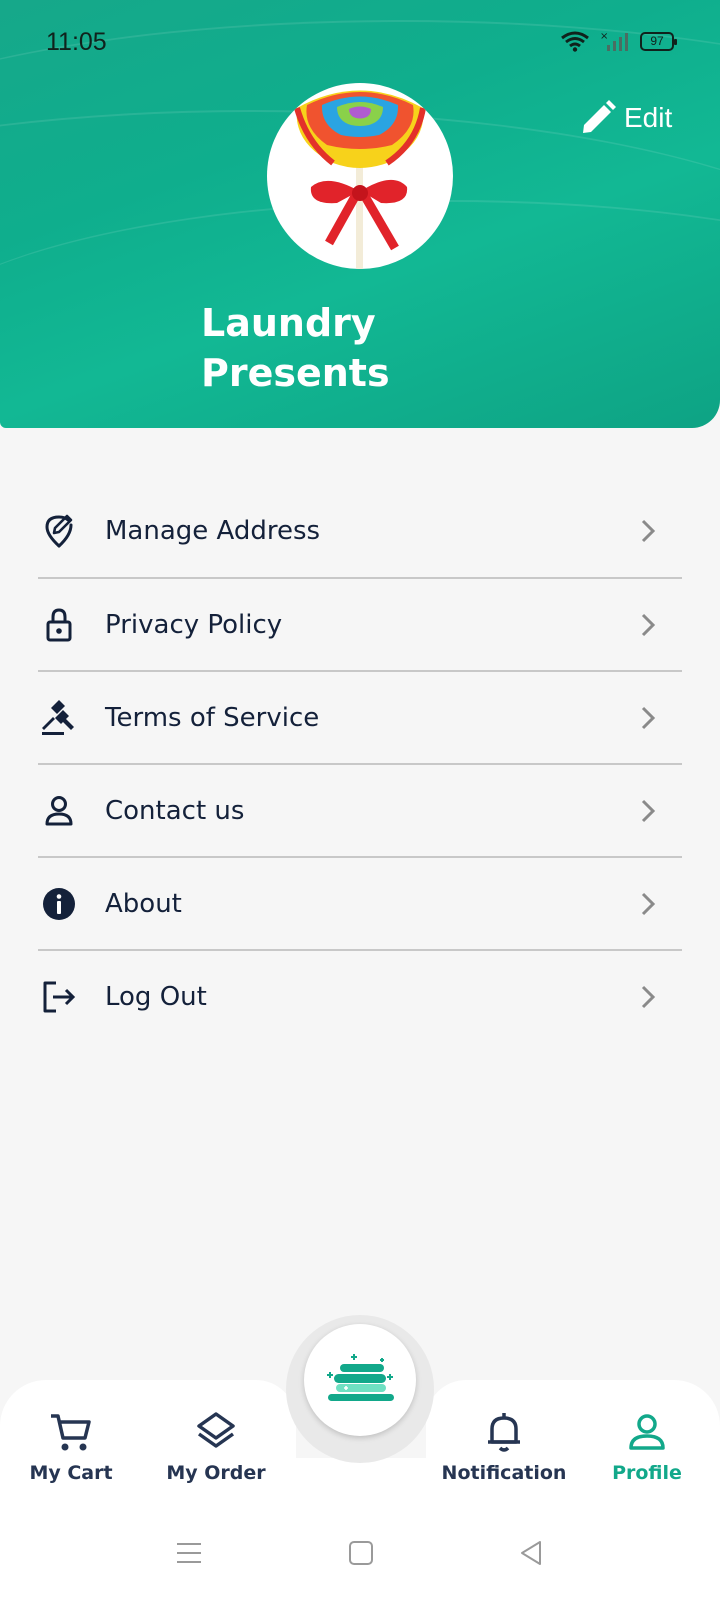  I want to click on menu-item-label: Terms of Service, so click(212, 717).